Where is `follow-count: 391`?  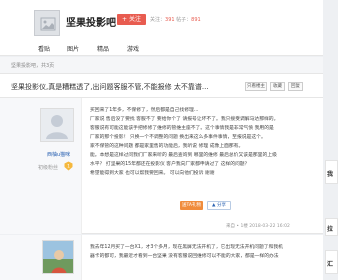
follow-count: 391 is located at coordinates (170, 20).